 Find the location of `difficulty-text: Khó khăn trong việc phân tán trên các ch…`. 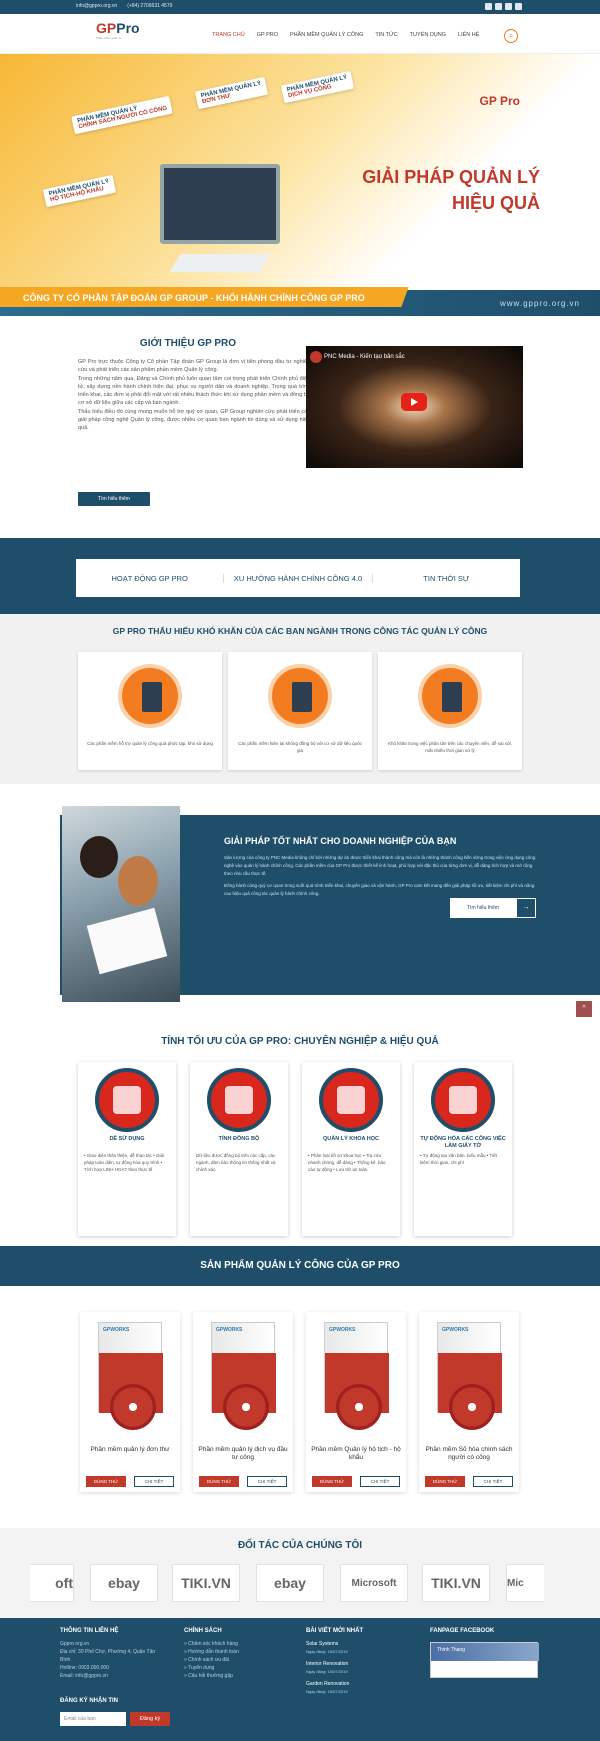

difficulty-text: Khó khăn trong việc phân tán trên các ch… is located at coordinates (450, 747).